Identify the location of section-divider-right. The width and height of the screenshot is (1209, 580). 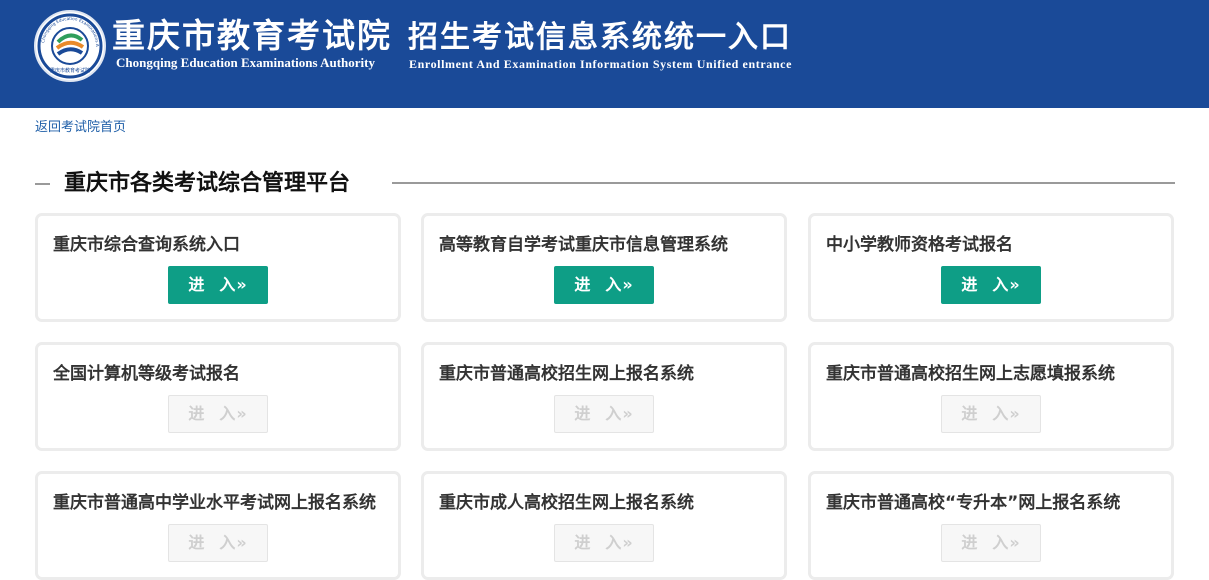
(783, 183).